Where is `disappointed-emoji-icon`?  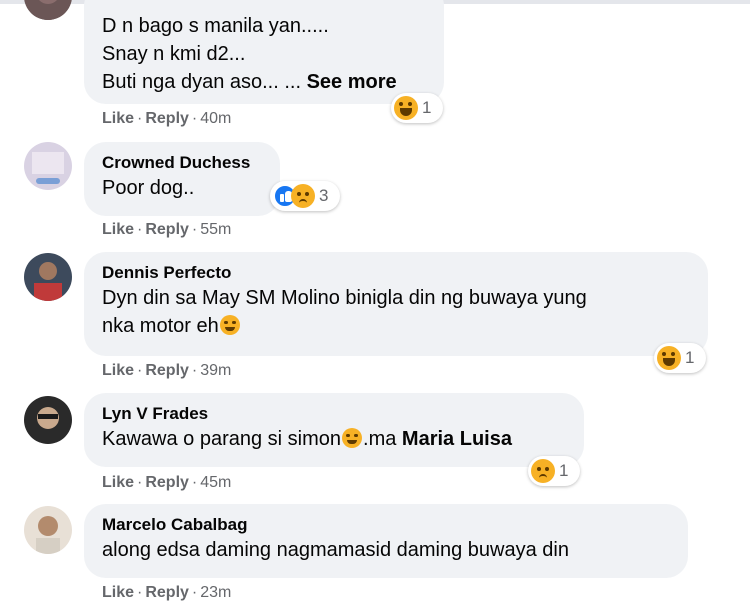 disappointed-emoji-icon is located at coordinates (352, 438).